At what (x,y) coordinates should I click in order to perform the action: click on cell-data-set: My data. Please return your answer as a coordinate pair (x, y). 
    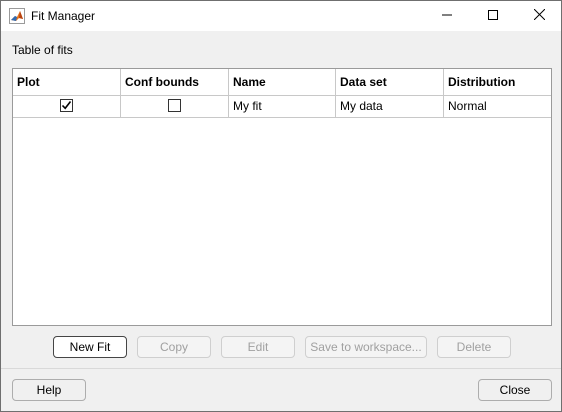
    Looking at the image, I should click on (390, 106).